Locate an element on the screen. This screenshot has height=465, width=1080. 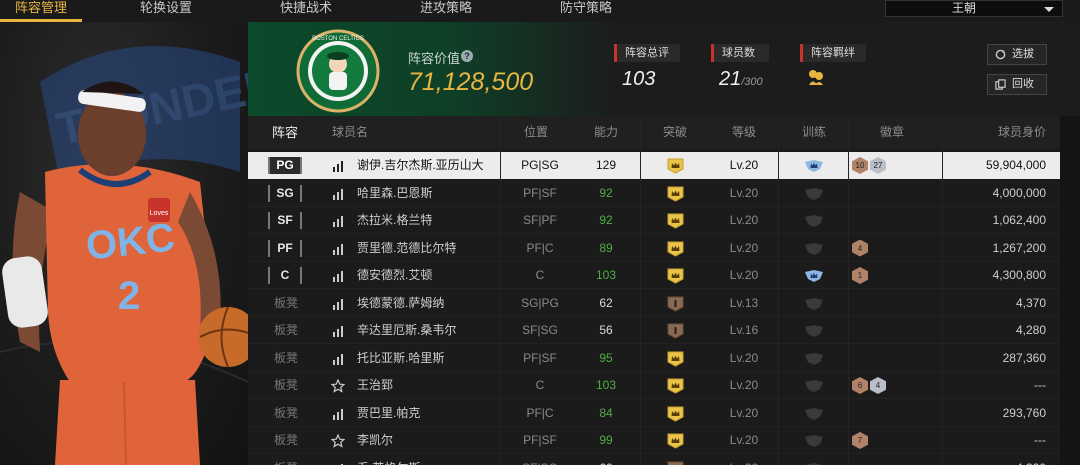
player-ability: 129 is located at coordinates (606, 165).